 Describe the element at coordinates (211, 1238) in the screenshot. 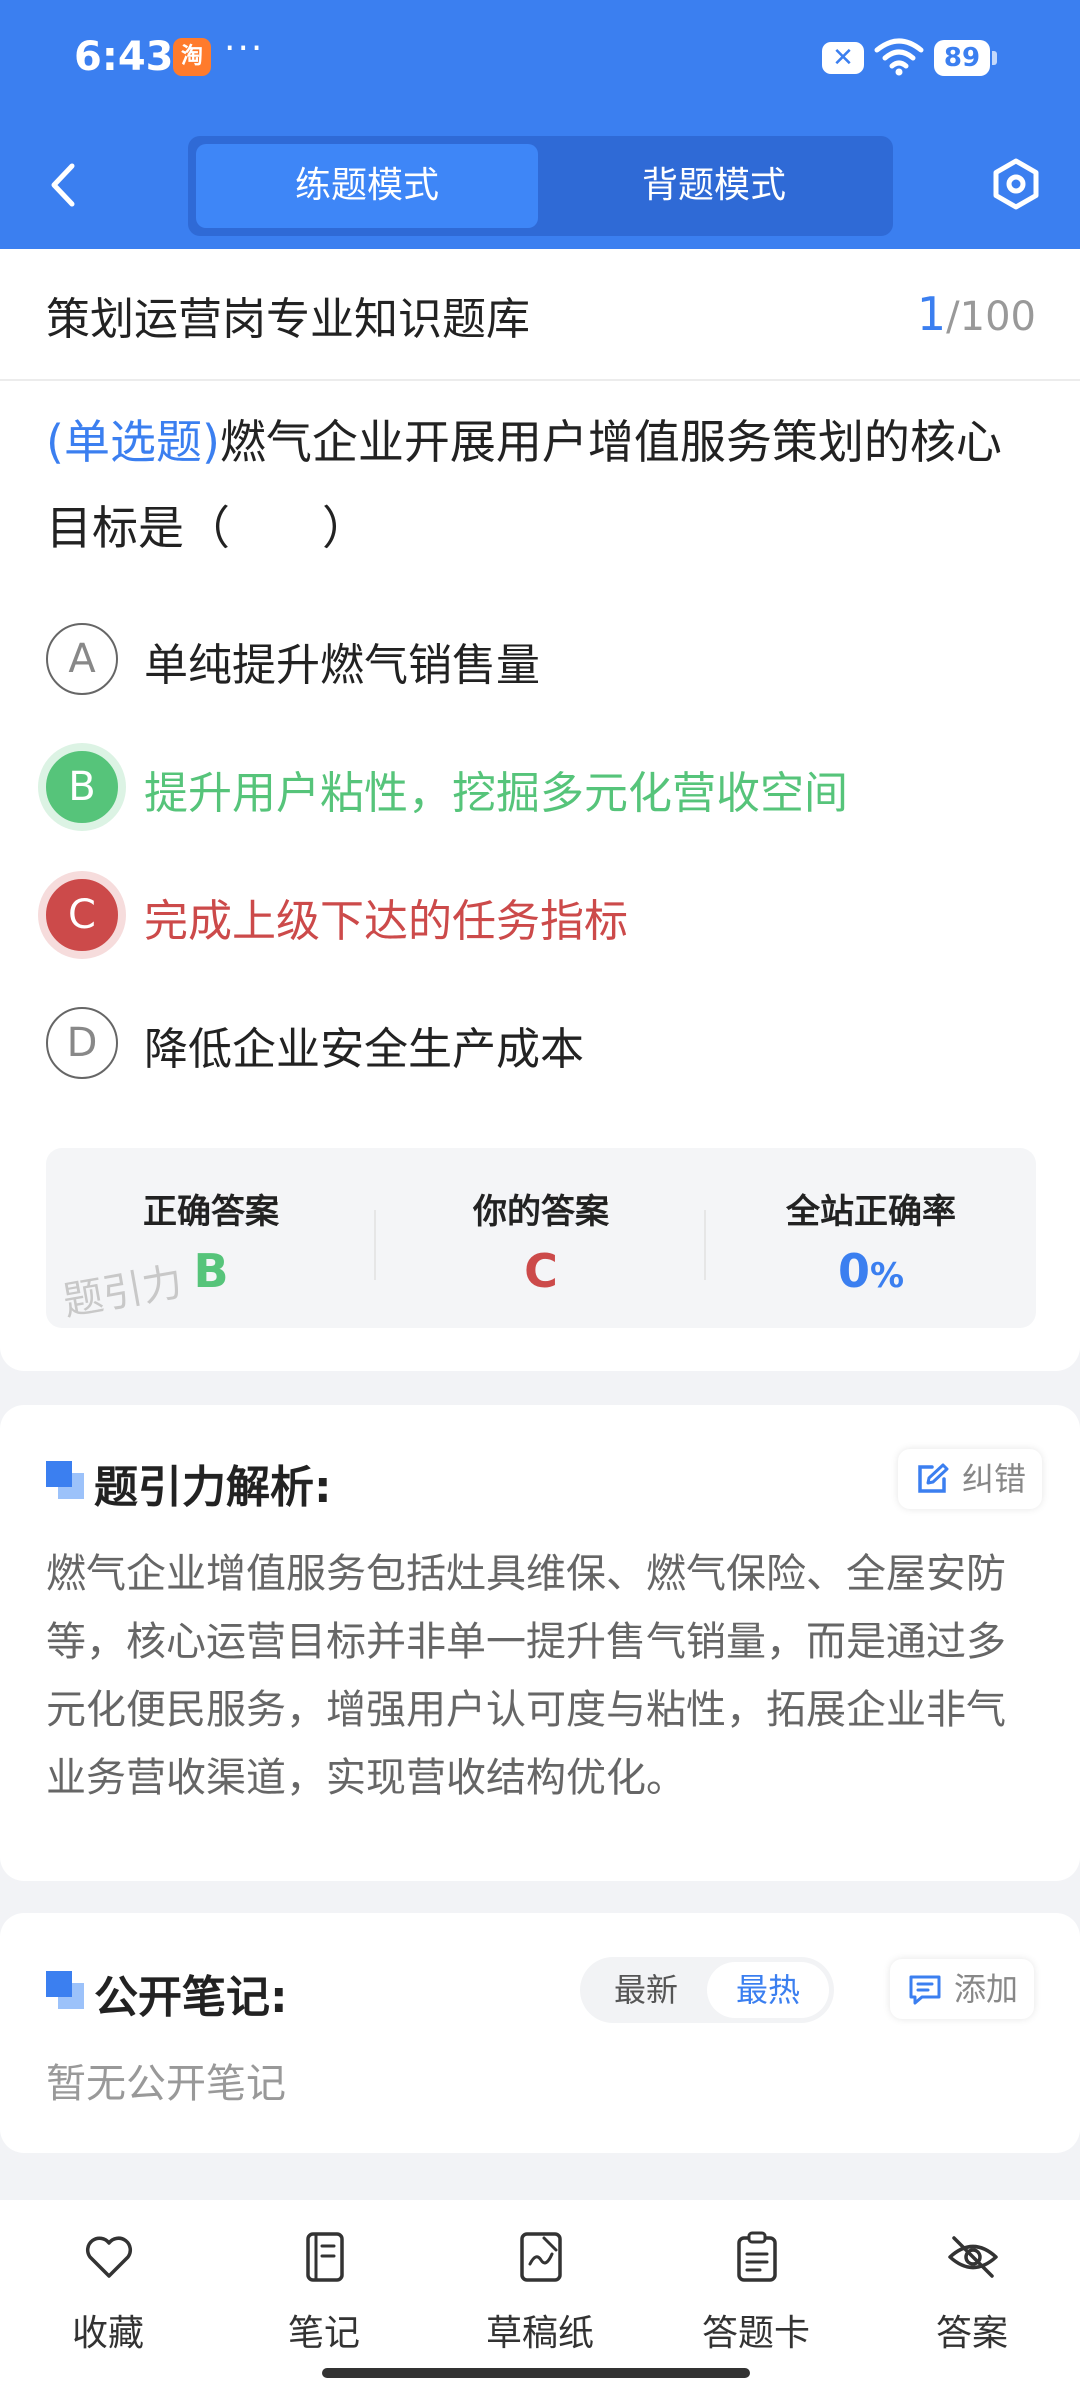

I see `correct-answer-stat: 正确答案 B 题引力` at that location.